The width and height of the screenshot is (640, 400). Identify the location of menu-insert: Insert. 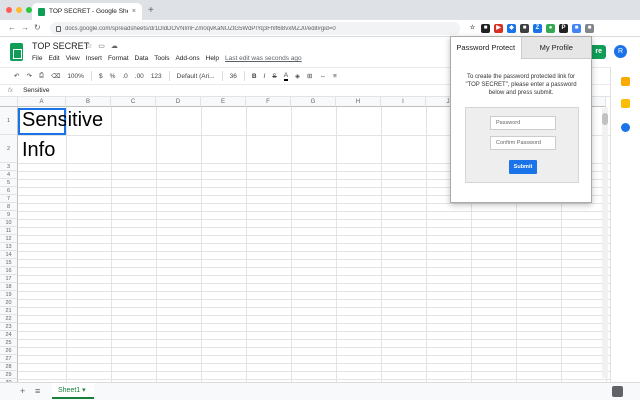
(94, 58).